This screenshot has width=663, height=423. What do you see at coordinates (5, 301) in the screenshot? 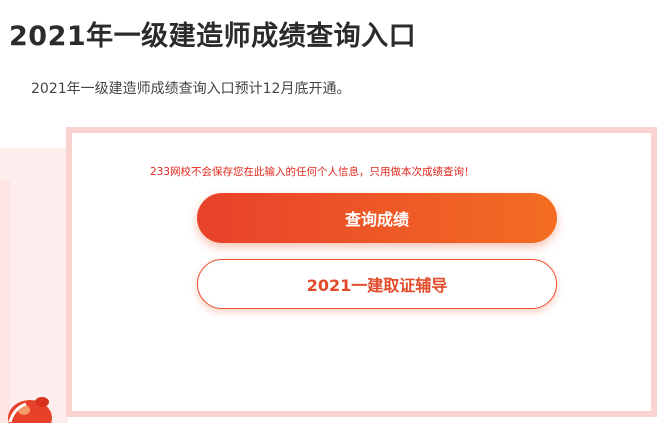
I see `background-panel-inner` at bounding box center [5, 301].